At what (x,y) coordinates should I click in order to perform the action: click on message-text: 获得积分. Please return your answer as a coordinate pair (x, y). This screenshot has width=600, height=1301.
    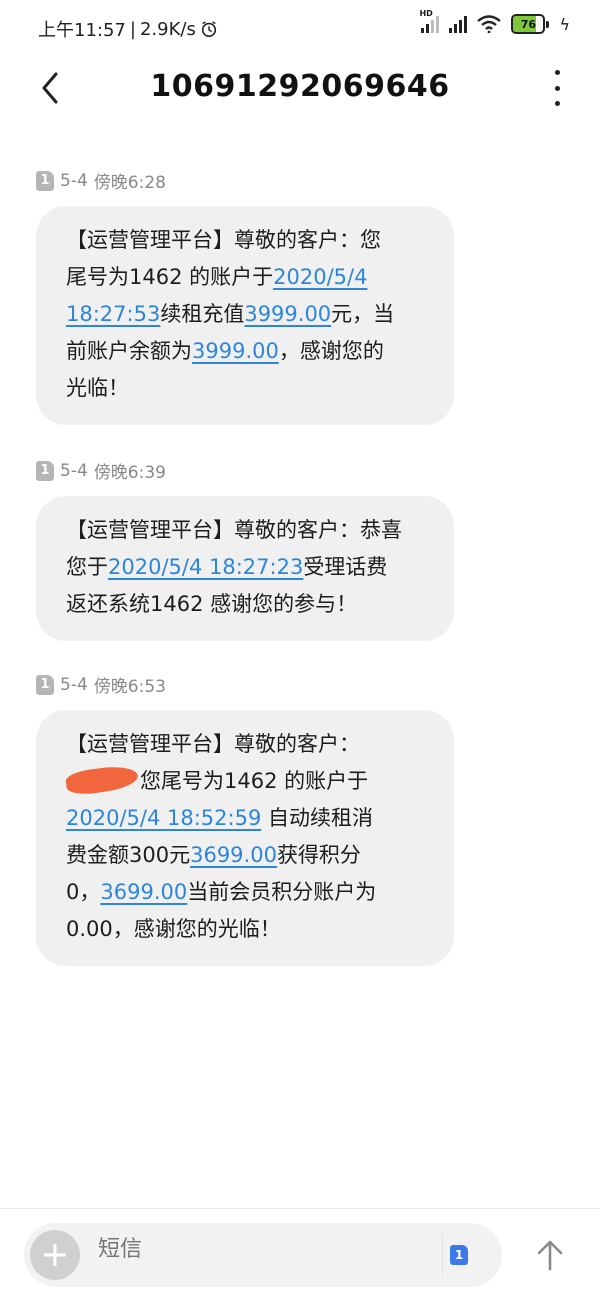
    Looking at the image, I should click on (318, 855).